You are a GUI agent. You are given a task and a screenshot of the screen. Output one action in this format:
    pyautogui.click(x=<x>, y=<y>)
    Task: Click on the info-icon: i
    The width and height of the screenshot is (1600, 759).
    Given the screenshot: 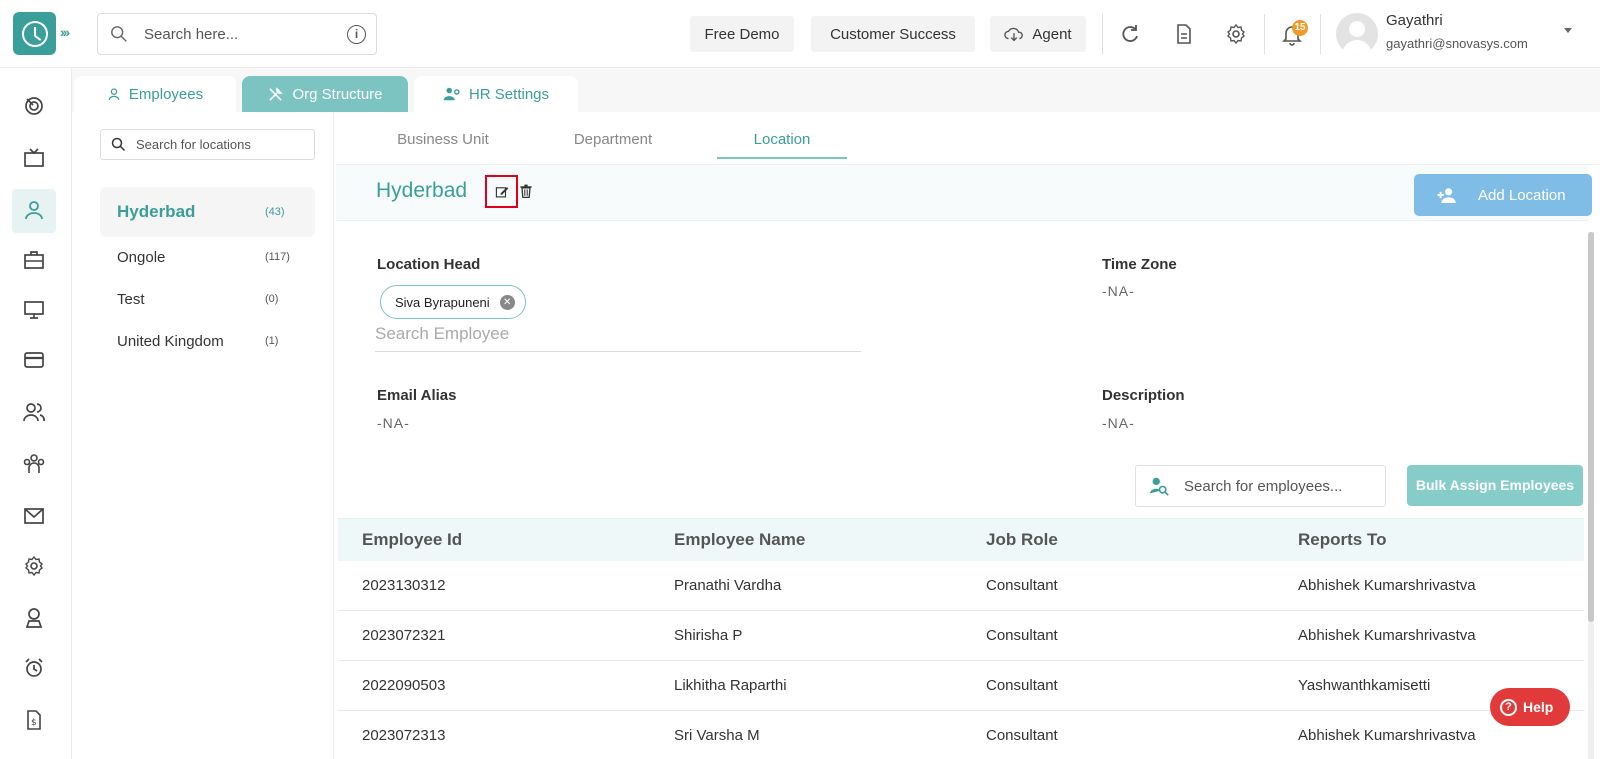 What is the action you would take?
    pyautogui.click(x=356, y=34)
    